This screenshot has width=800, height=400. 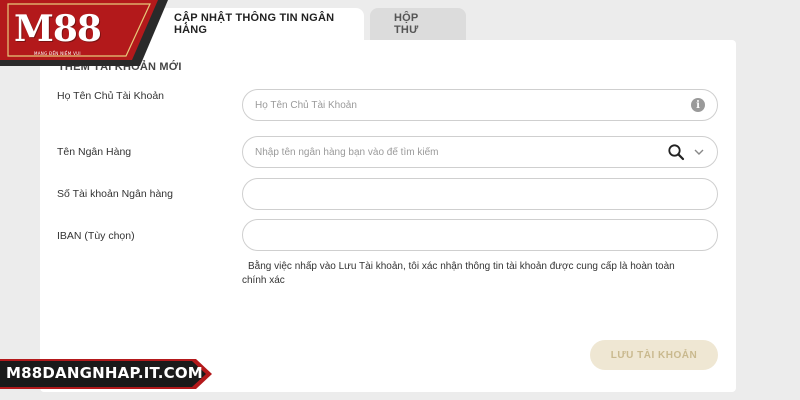 I want to click on iban-input, so click(x=480, y=235).